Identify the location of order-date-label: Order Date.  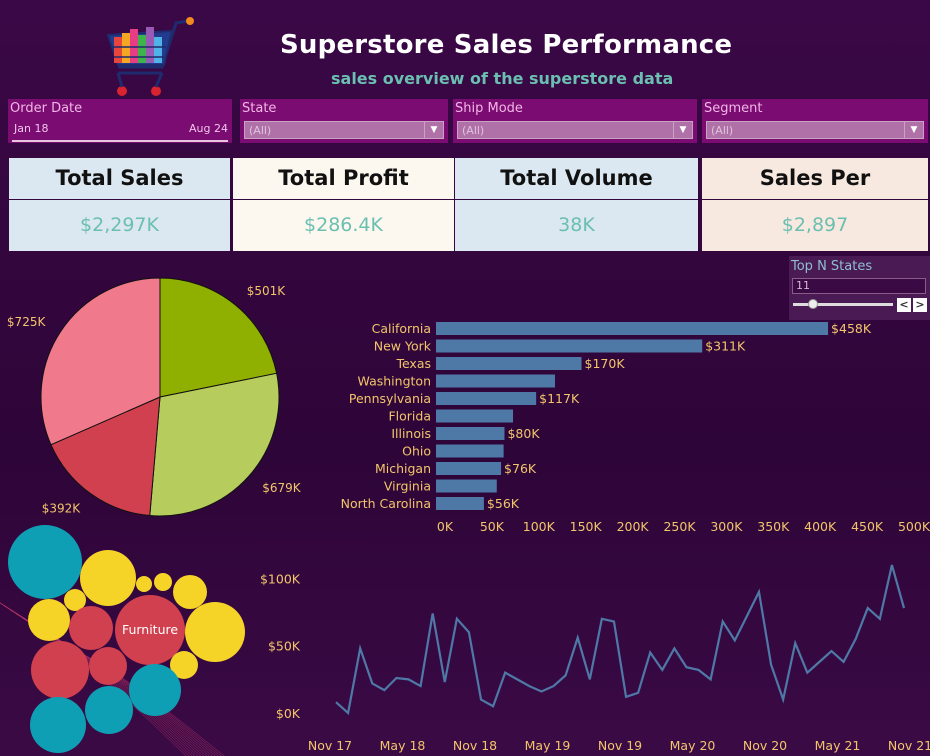
(46, 108).